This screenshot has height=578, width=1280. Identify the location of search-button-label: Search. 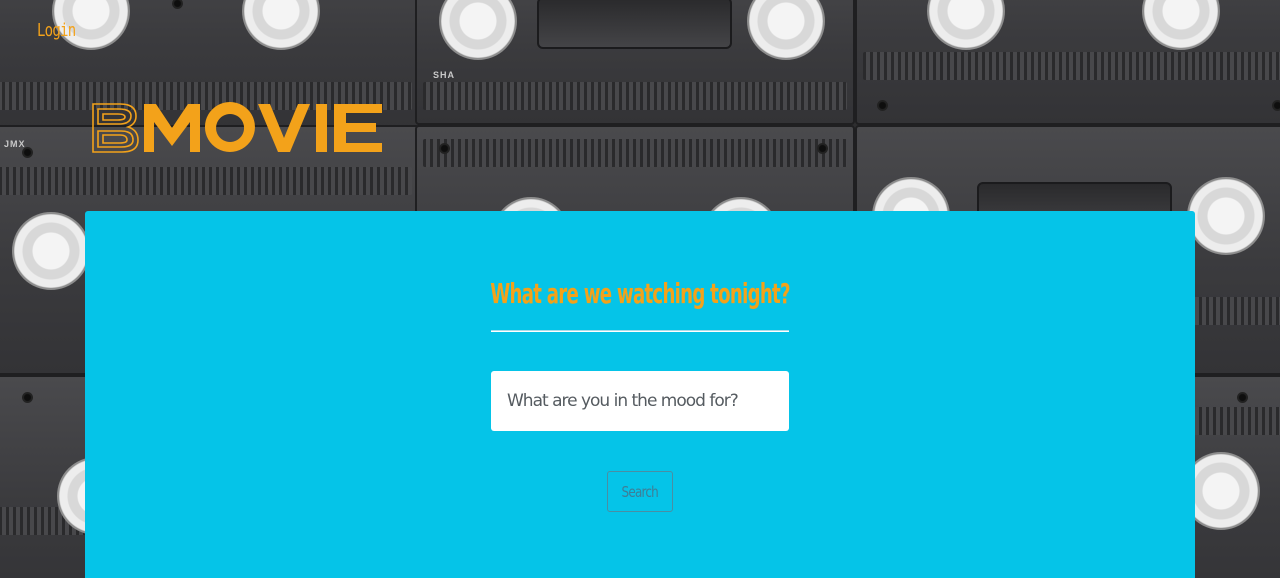
(640, 491).